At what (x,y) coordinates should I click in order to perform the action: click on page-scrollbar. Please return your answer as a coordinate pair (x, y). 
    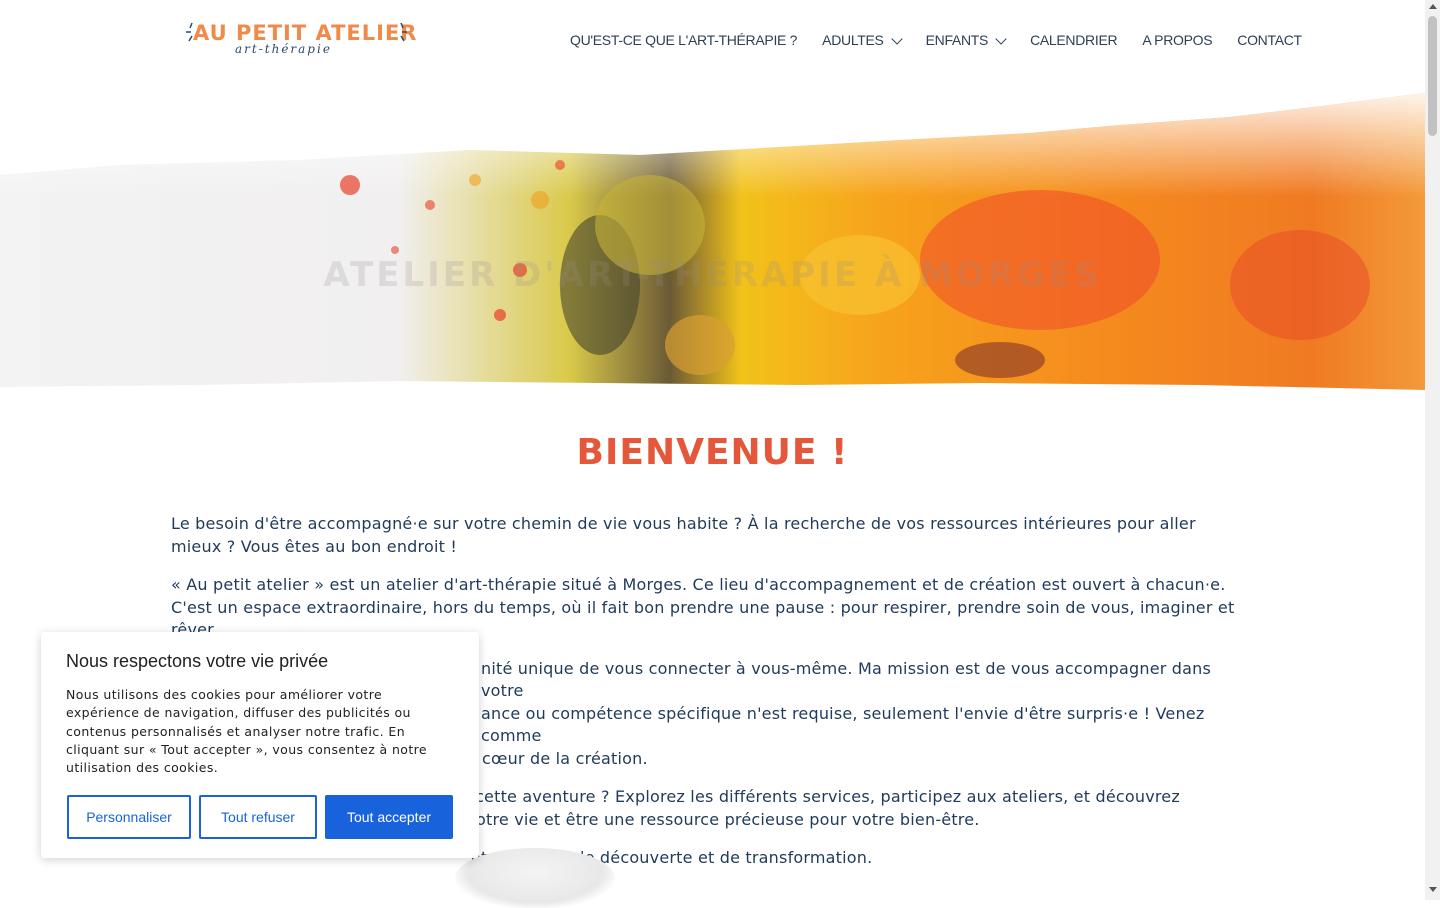
    Looking at the image, I should click on (1432, 450).